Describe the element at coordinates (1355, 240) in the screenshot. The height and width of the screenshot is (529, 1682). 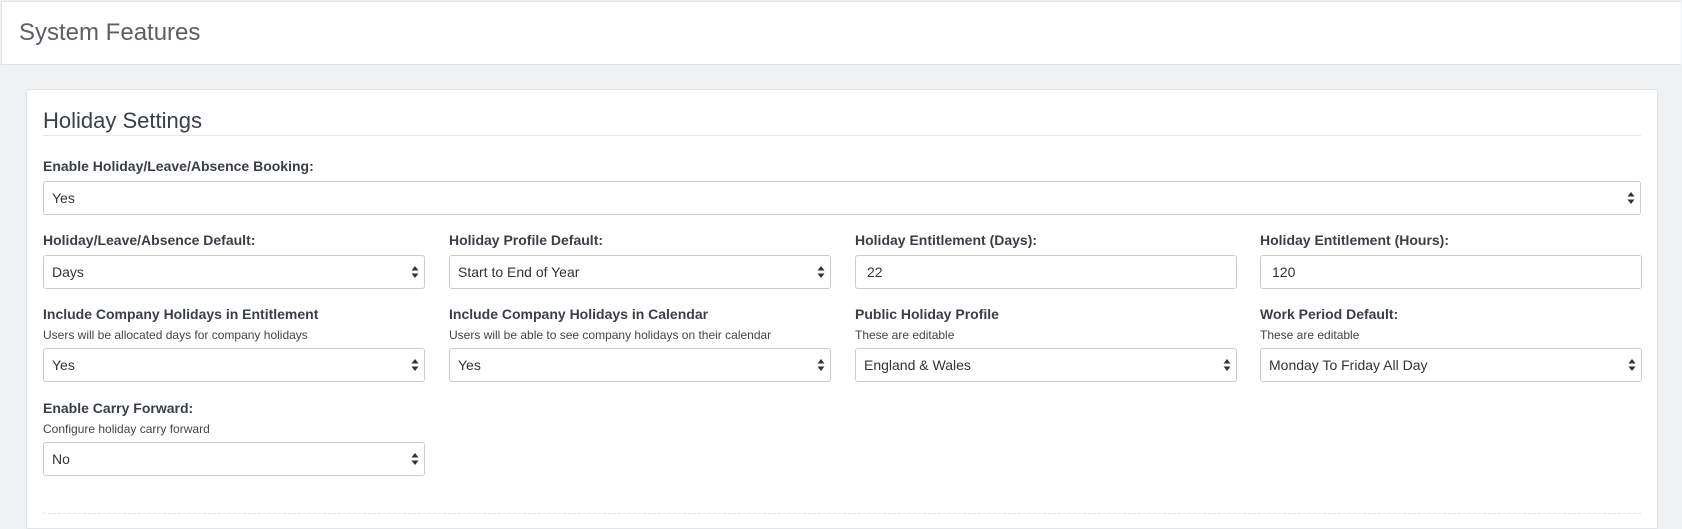
I see `entitlement-hours-label: Holiday Entitlement (Hours):` at that location.